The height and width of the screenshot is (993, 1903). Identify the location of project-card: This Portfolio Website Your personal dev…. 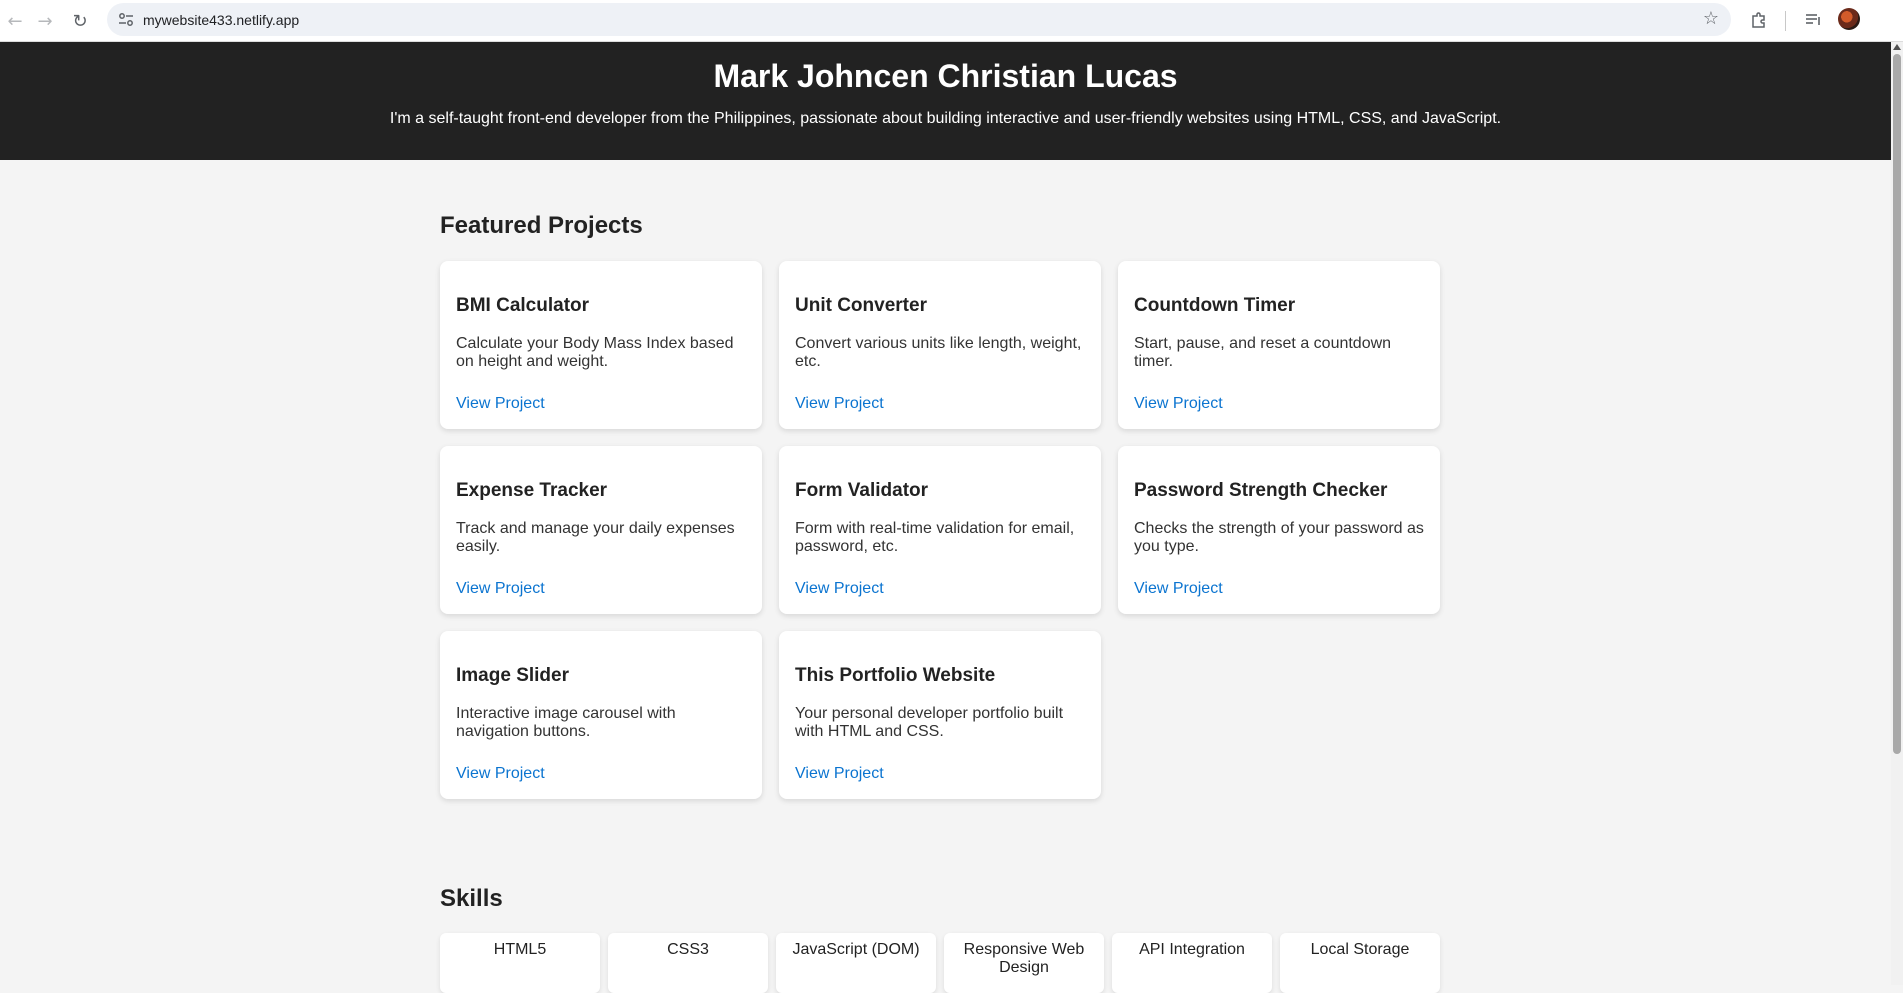
(940, 715).